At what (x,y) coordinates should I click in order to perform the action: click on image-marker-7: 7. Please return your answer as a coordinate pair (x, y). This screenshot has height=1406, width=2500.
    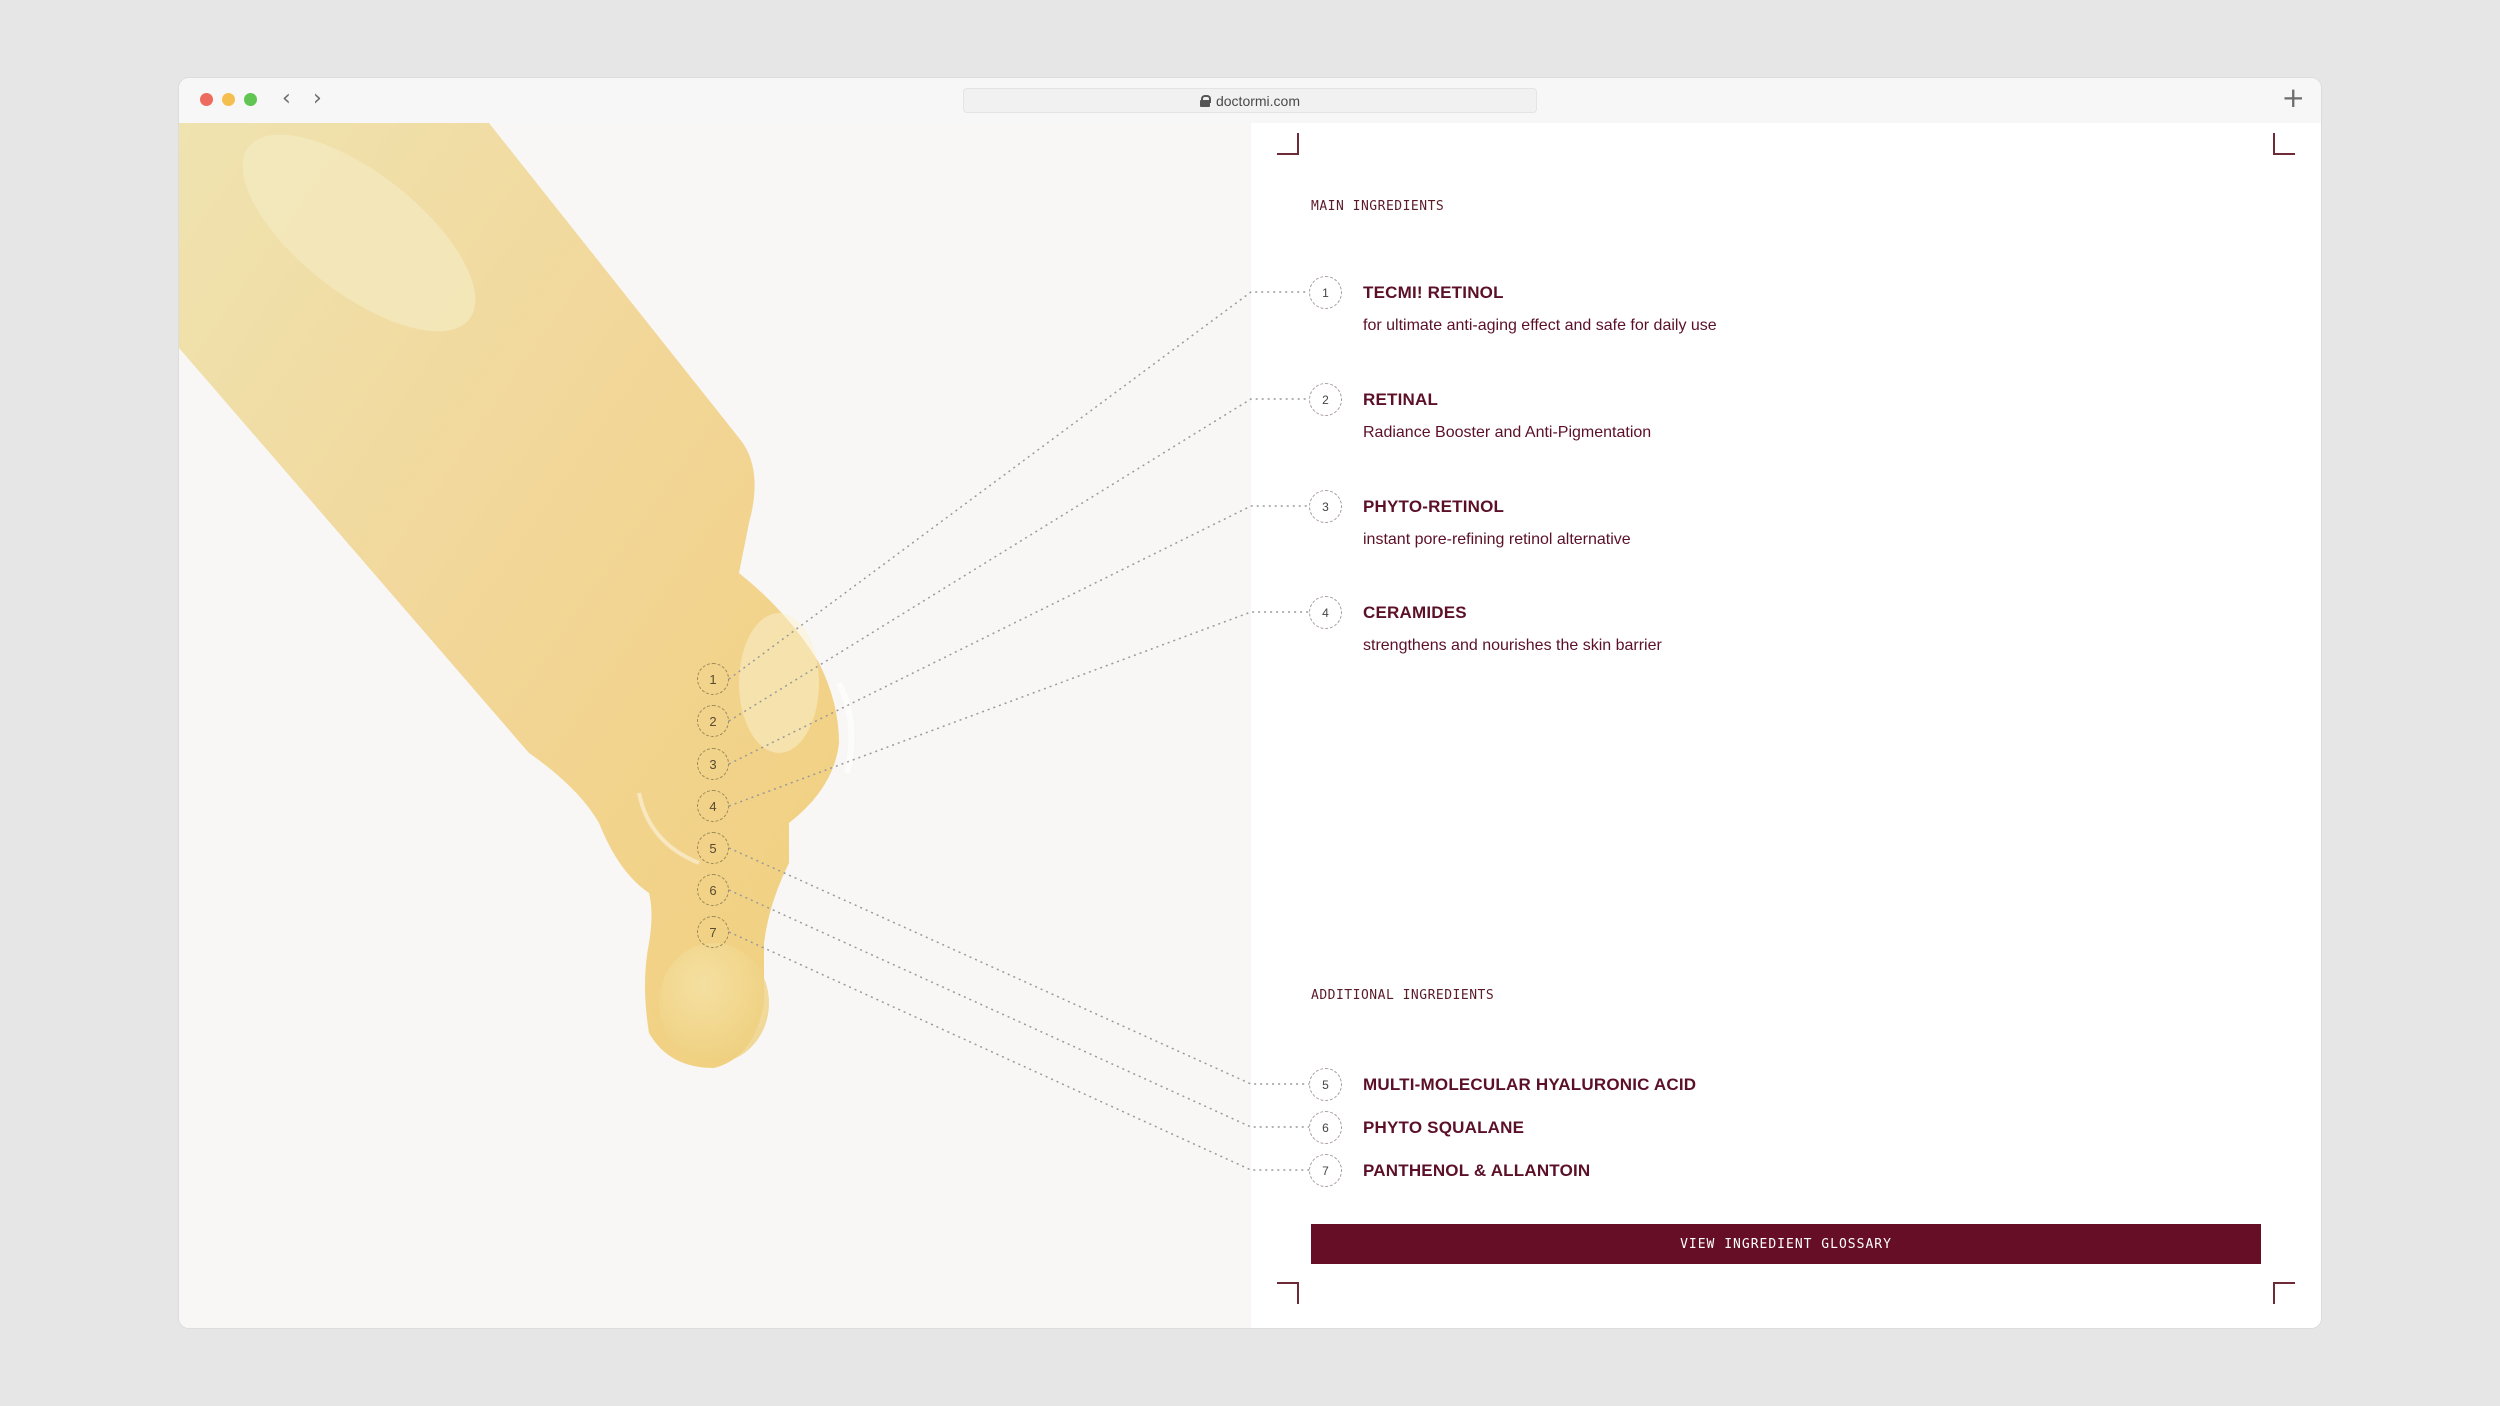
    Looking at the image, I should click on (713, 932).